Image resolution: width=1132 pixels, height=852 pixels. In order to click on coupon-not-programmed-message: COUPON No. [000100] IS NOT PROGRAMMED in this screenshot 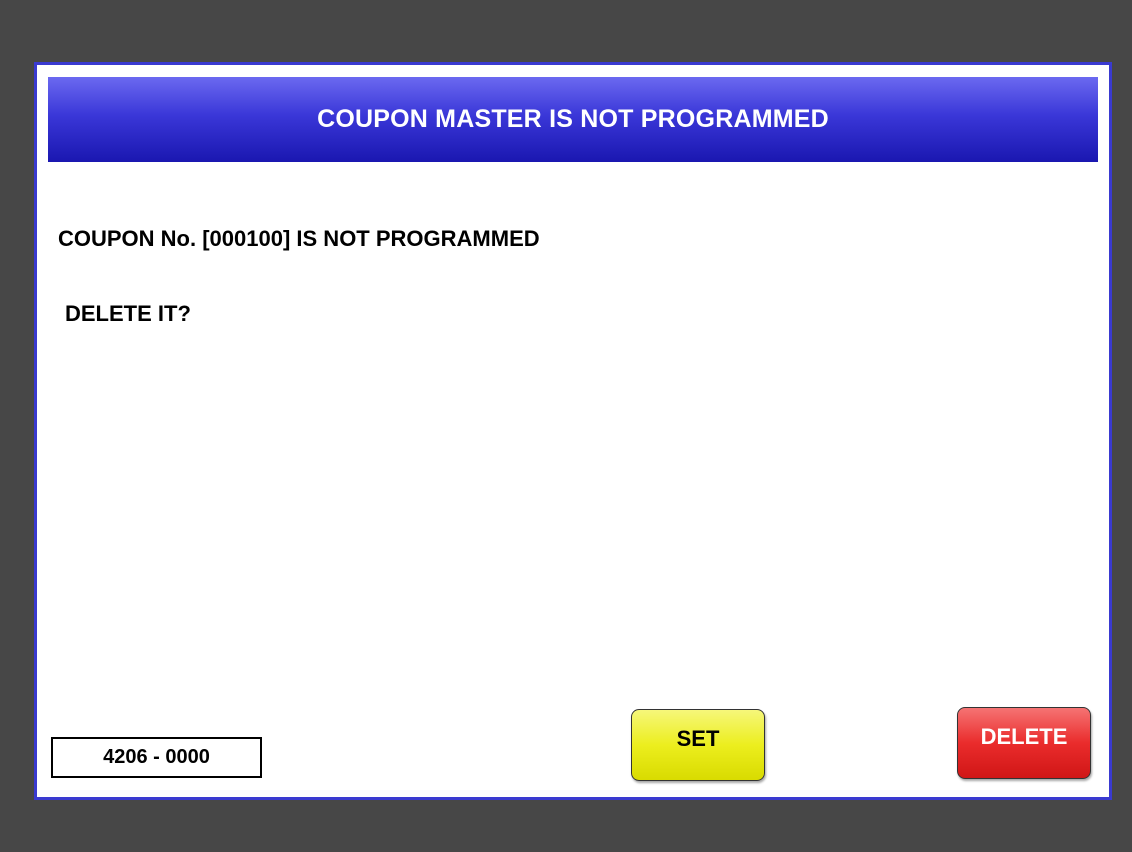, I will do `click(299, 238)`.